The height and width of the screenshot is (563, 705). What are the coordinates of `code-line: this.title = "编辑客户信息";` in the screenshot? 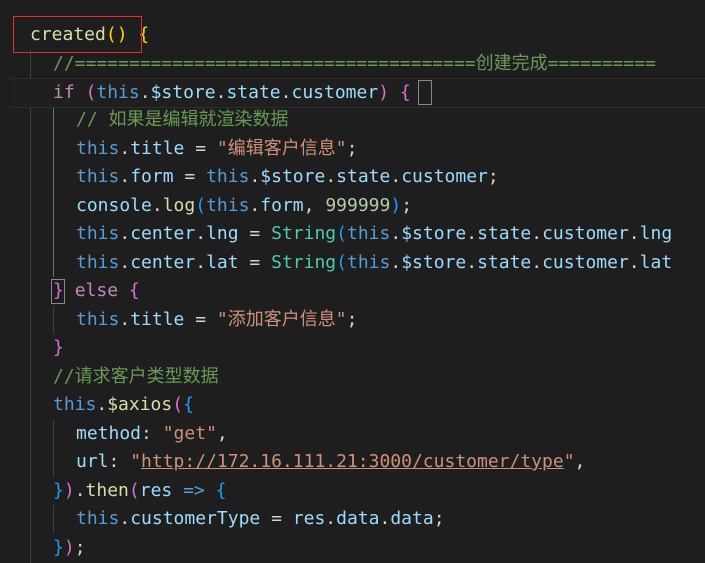 It's located at (216, 149).